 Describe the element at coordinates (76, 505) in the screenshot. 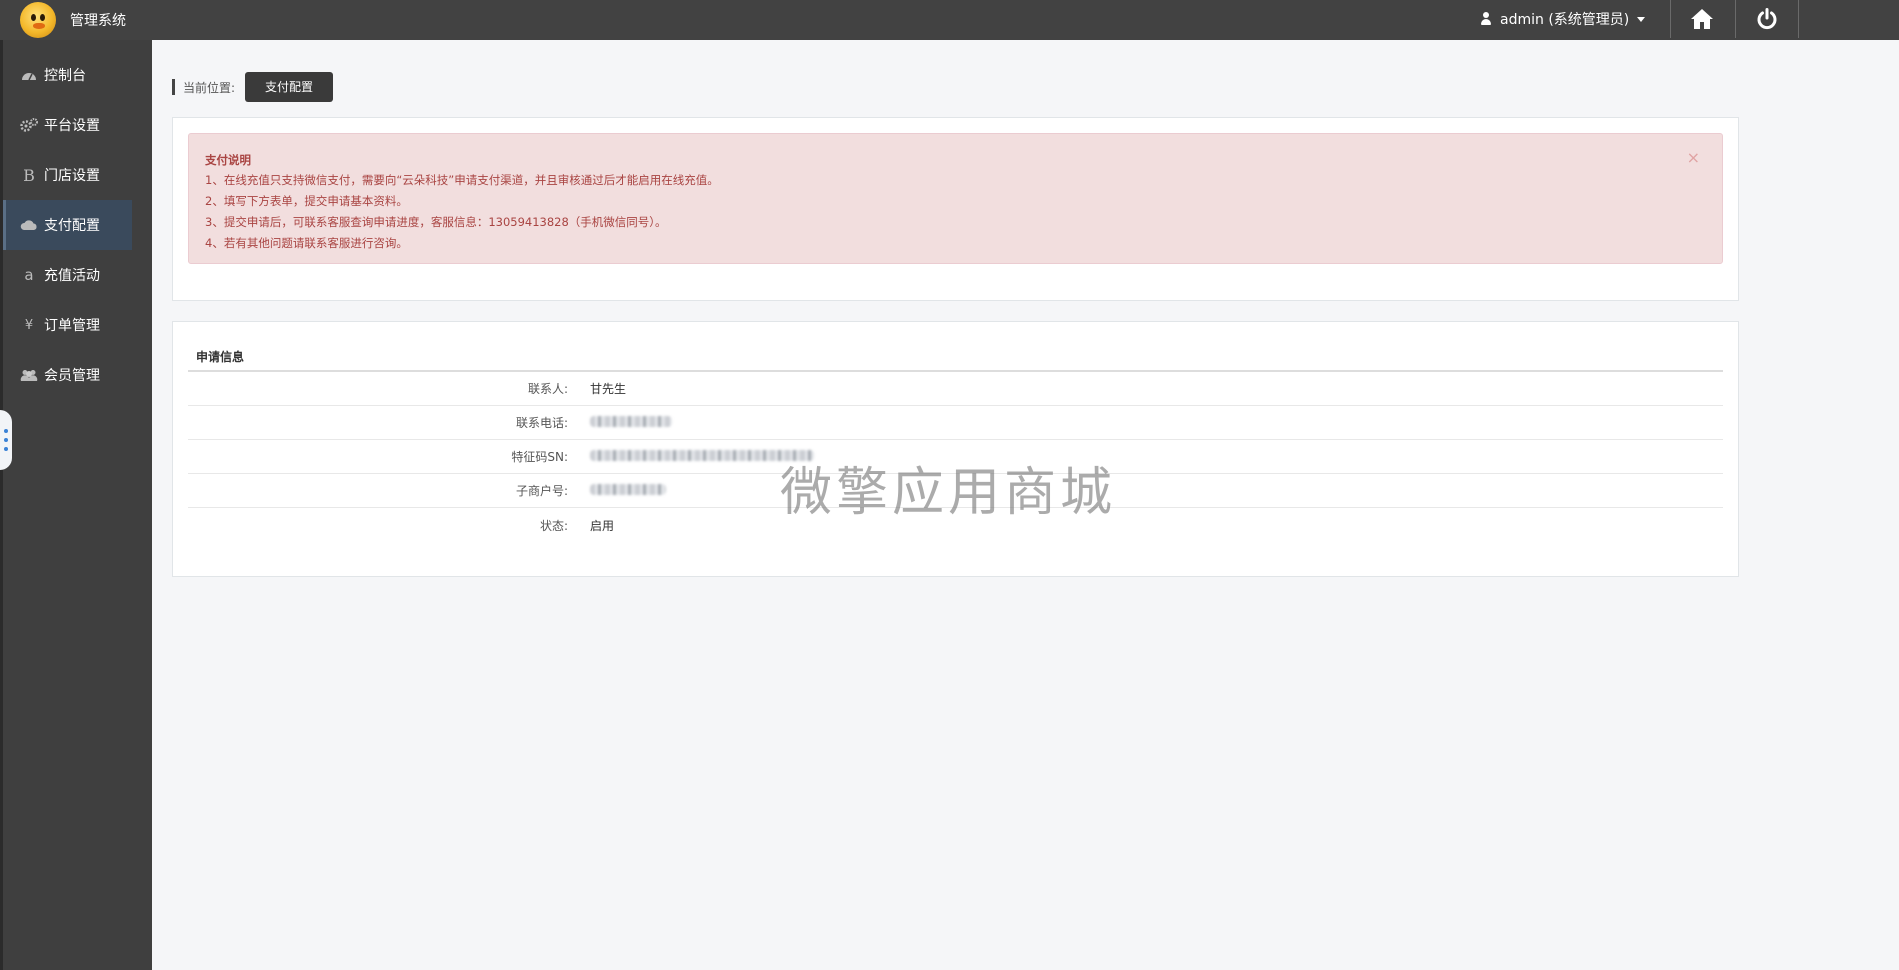

I see `sidebar: 控制台 平台设置 B 门店设置 支付配置 a 充值活动 ¥ 订单管理 会员管理` at that location.